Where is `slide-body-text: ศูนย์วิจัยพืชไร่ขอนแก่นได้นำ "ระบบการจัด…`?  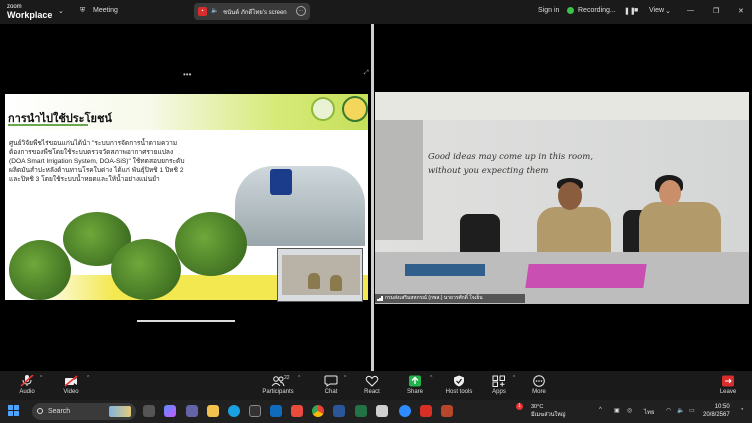 slide-body-text: ศูนย์วิจัยพืชไร่ขอนแก่นได้นำ "ระบบการจัด… is located at coordinates (97, 162).